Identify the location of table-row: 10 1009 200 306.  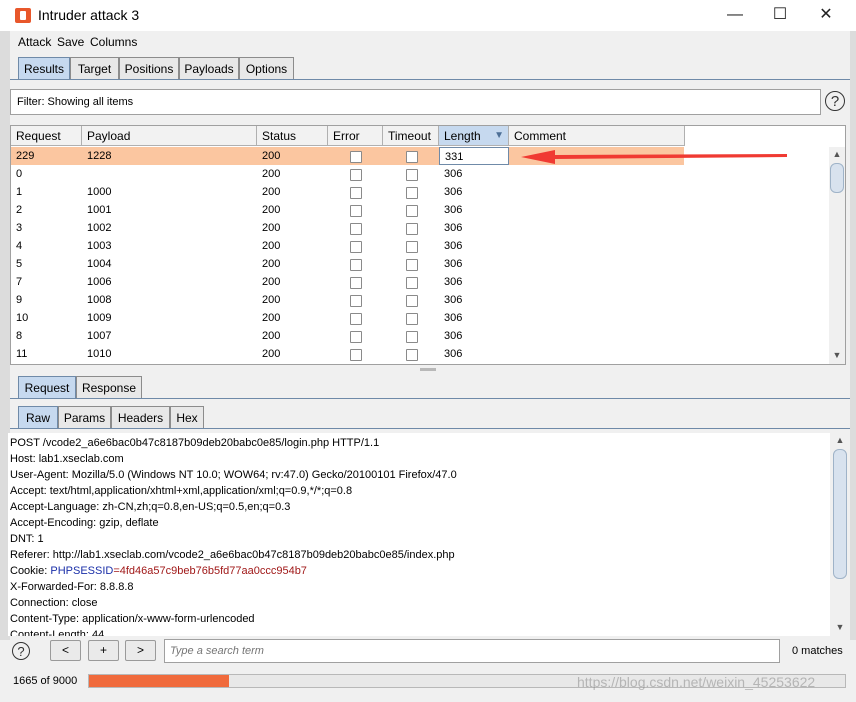
(347, 318).